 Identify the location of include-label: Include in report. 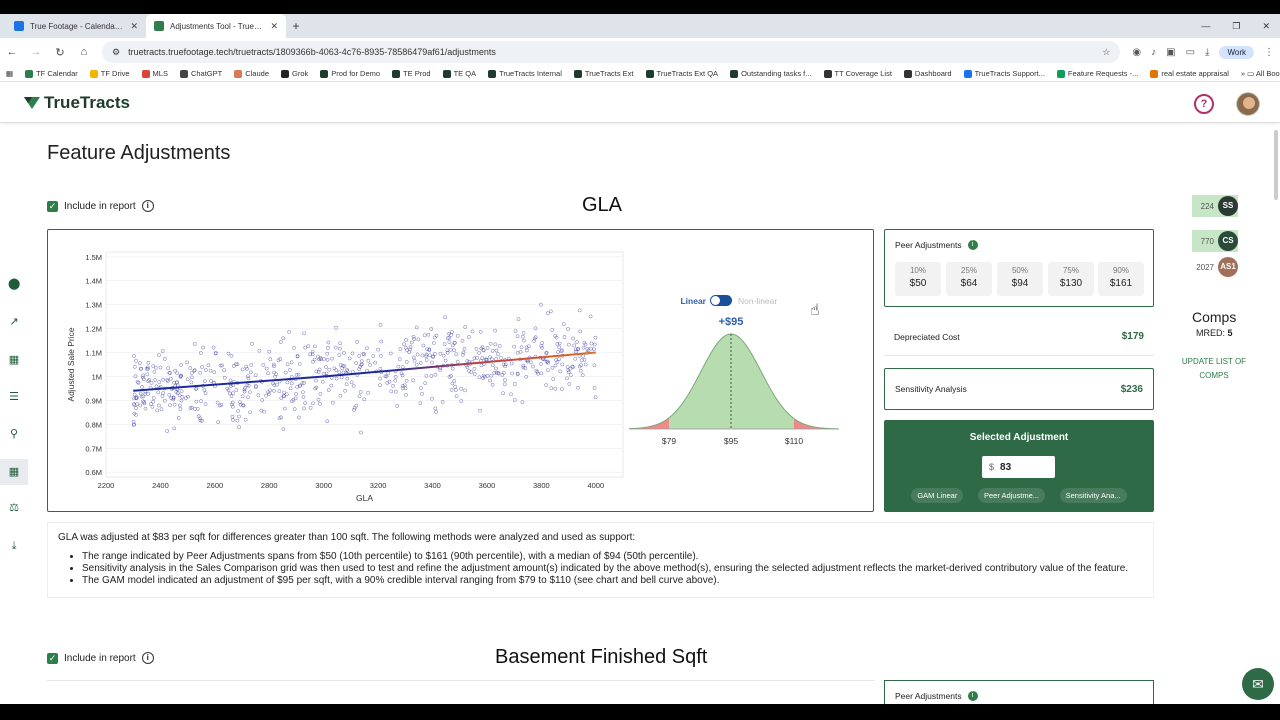
(100, 206).